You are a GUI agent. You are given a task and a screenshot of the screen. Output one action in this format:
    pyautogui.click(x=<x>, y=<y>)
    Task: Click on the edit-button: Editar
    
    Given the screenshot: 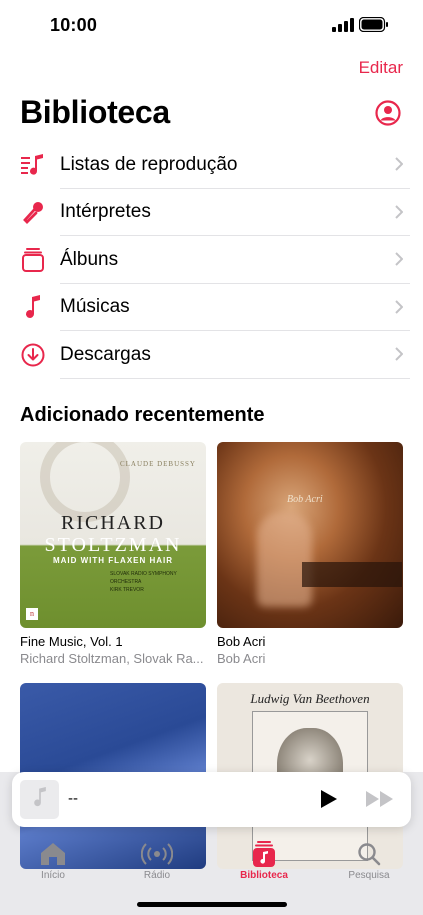 What is the action you would take?
    pyautogui.click(x=381, y=68)
    